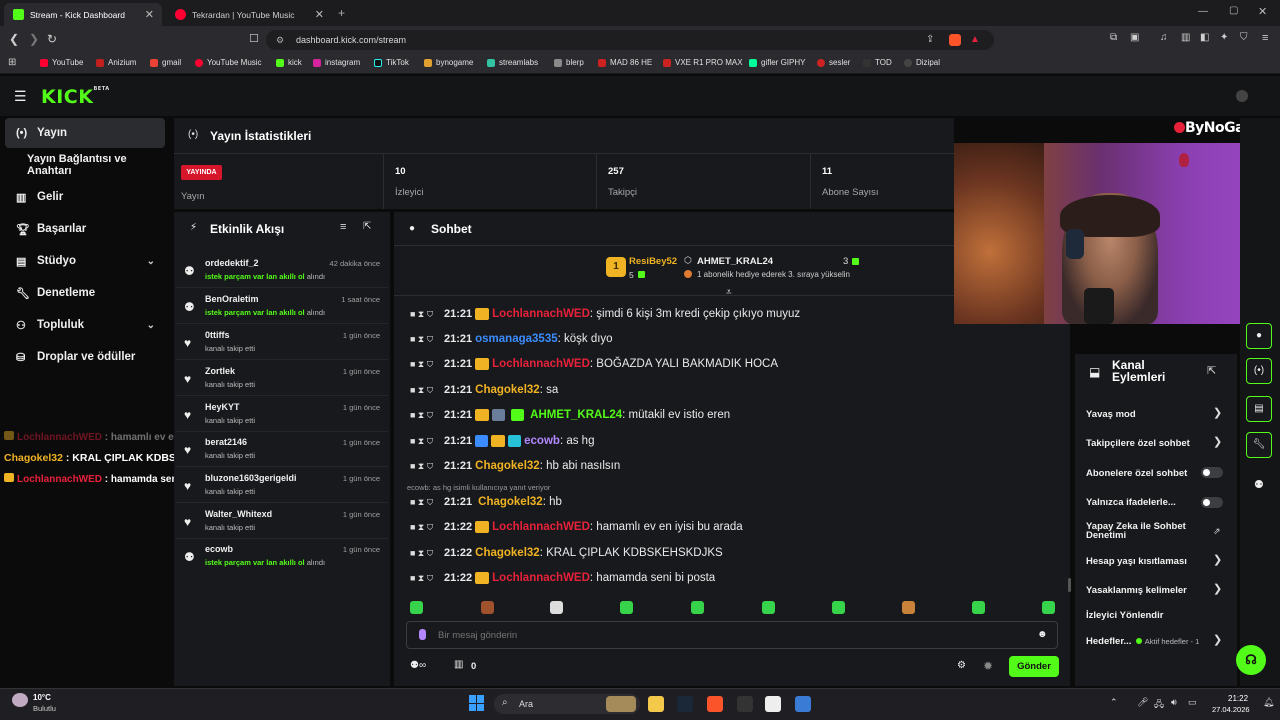 Image resolution: width=1280 pixels, height=720 pixels. What do you see at coordinates (653, 261) in the screenshot?
I see `top-gifter-name: ResiBey52` at bounding box center [653, 261].